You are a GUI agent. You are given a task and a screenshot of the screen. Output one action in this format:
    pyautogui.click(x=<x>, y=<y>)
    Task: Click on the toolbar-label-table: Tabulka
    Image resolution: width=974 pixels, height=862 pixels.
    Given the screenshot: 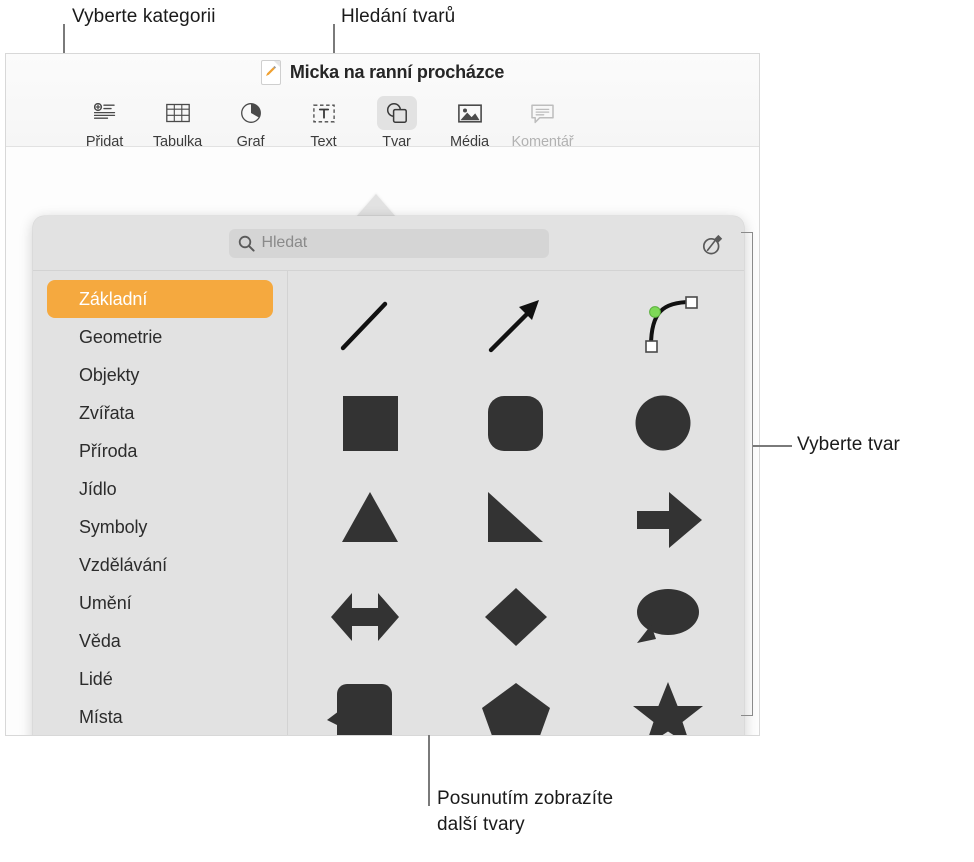 What is the action you would take?
    pyautogui.click(x=177, y=142)
    